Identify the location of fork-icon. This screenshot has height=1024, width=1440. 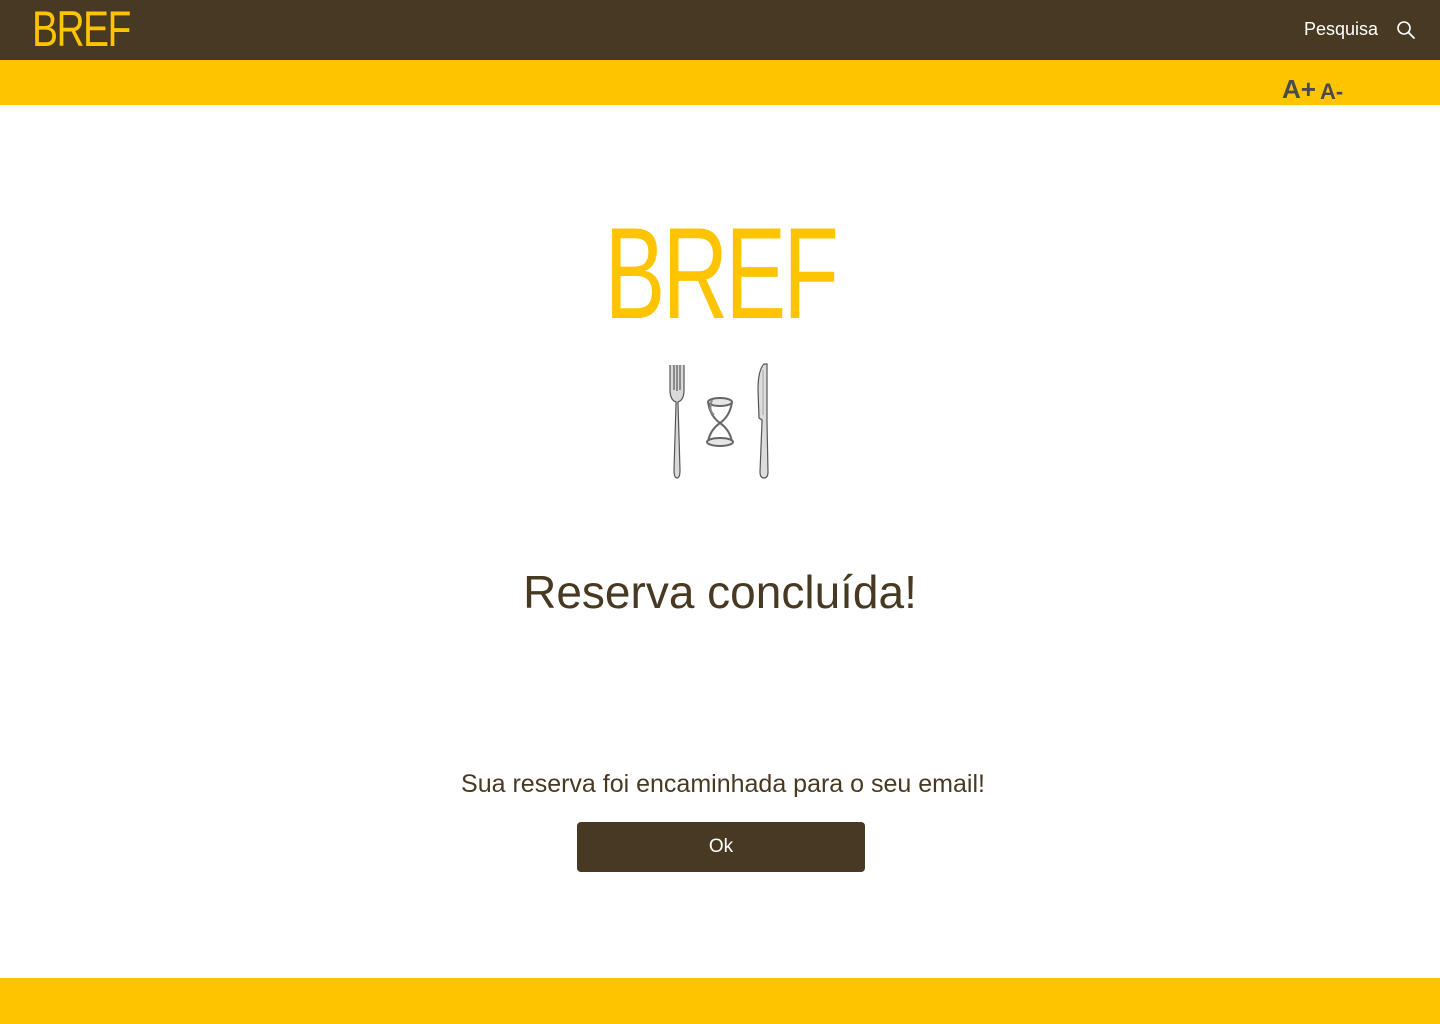
(677, 422).